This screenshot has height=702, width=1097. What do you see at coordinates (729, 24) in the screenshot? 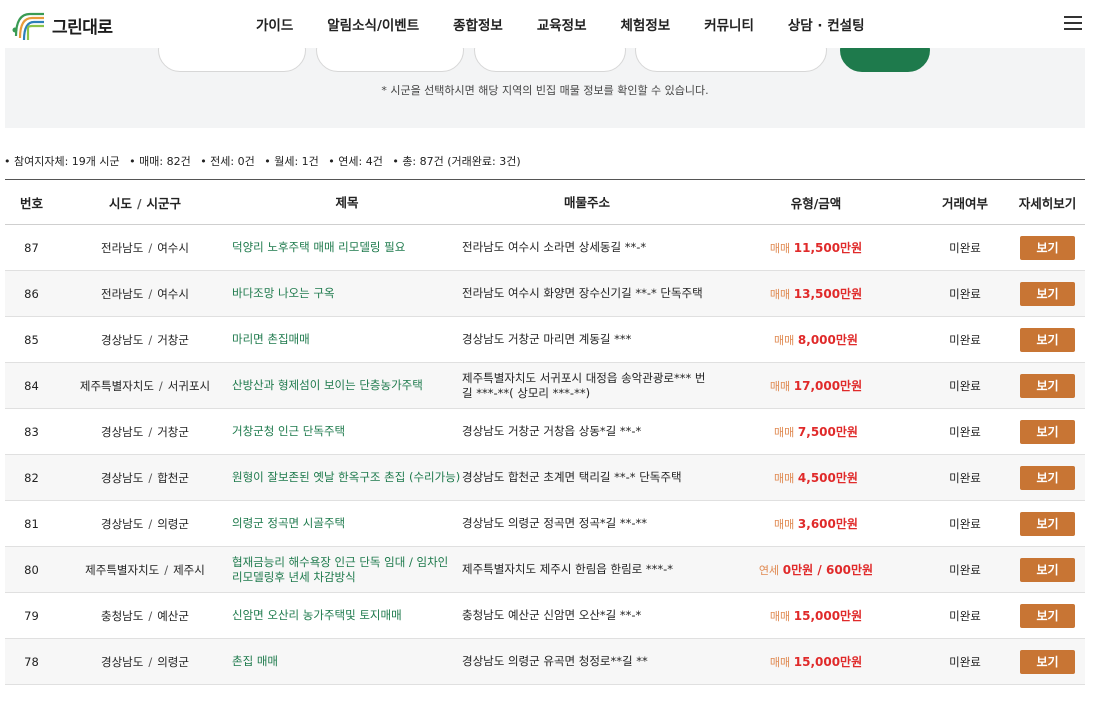
I see `nav-community: 커뮤니티` at bounding box center [729, 24].